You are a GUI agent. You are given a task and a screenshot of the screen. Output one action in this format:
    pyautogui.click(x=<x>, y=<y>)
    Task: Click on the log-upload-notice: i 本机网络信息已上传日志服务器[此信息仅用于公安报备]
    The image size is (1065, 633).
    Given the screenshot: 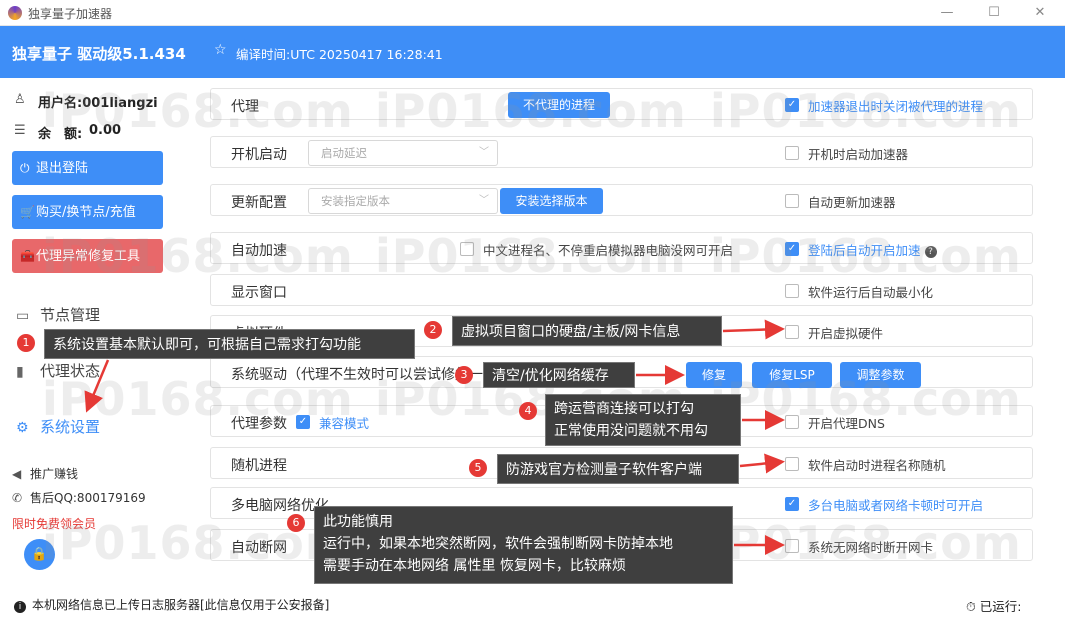 What is the action you would take?
    pyautogui.click(x=171, y=604)
    